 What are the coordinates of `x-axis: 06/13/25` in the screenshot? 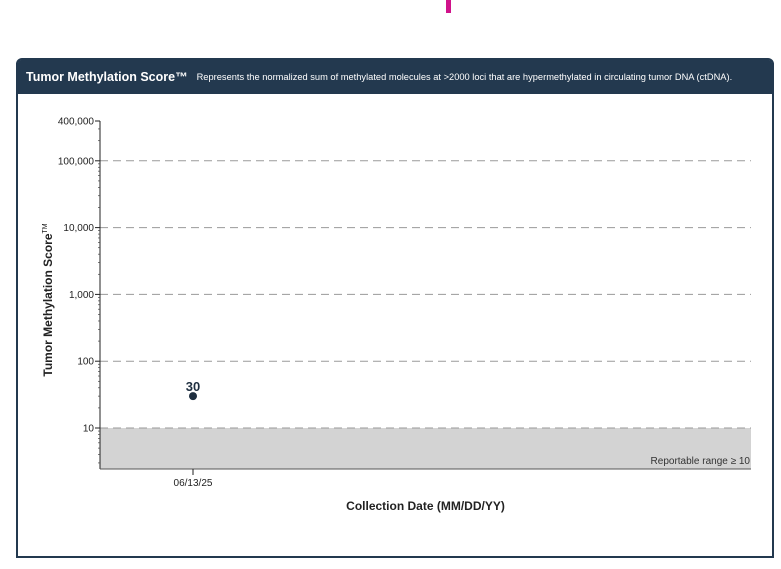 It's located at (425, 478).